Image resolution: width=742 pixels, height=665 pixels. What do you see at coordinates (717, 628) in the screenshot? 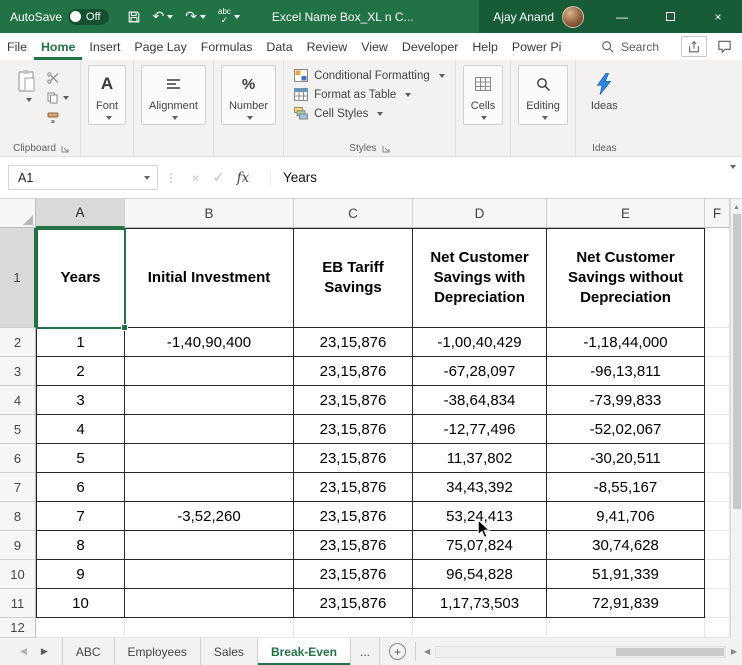
I see `cell-F12` at bounding box center [717, 628].